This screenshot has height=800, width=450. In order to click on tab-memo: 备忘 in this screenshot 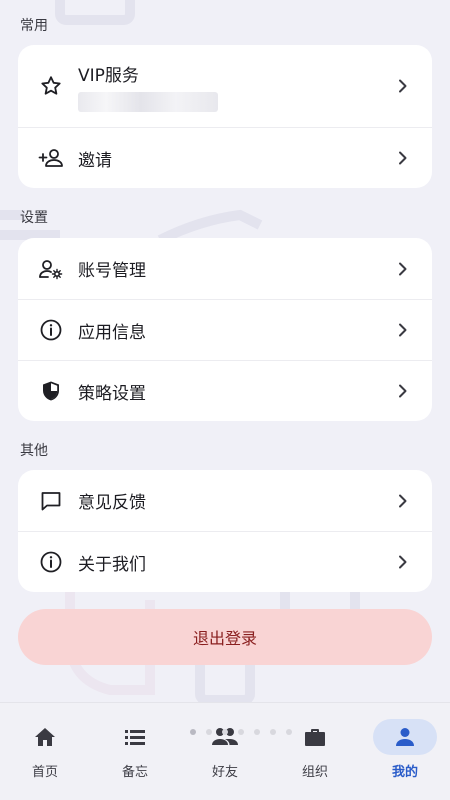, I will do `click(135, 751)`.